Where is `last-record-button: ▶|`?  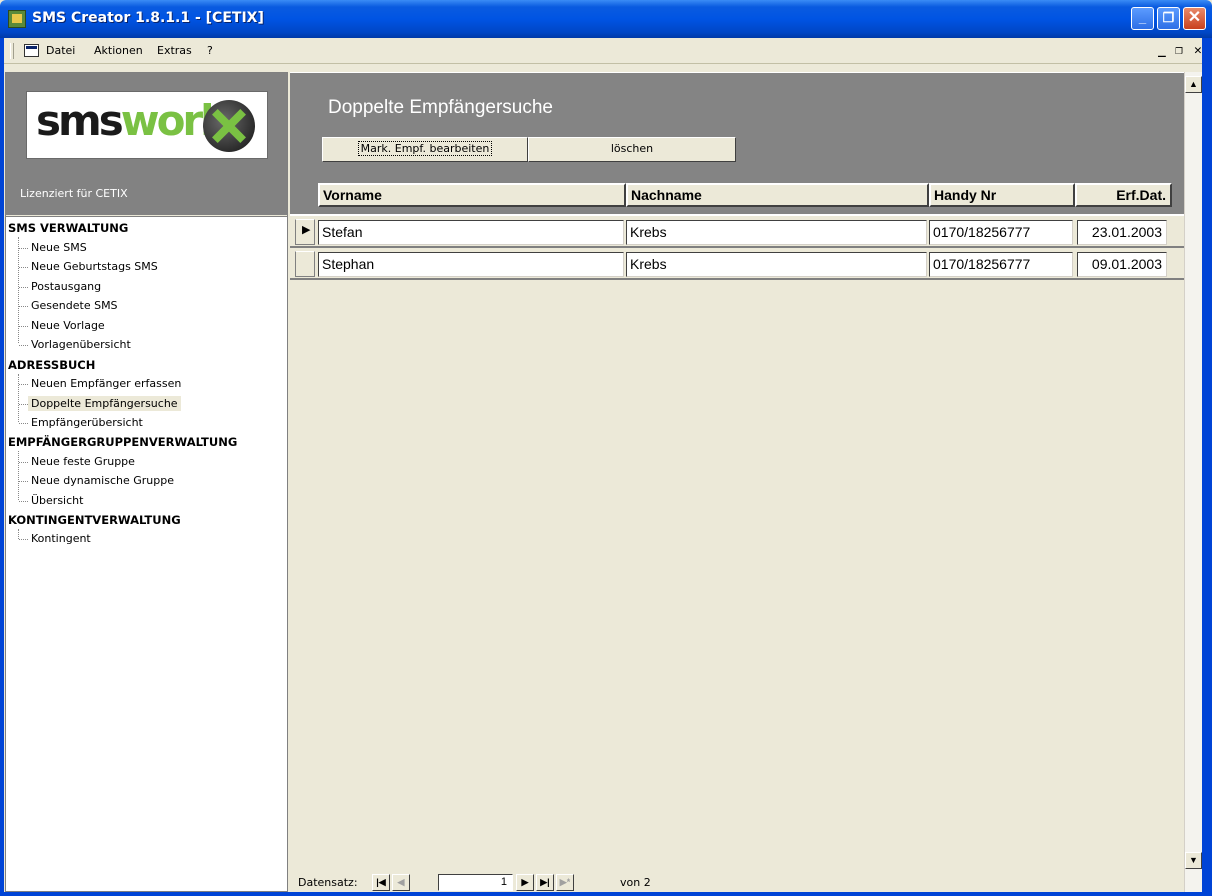 last-record-button: ▶| is located at coordinates (545, 882).